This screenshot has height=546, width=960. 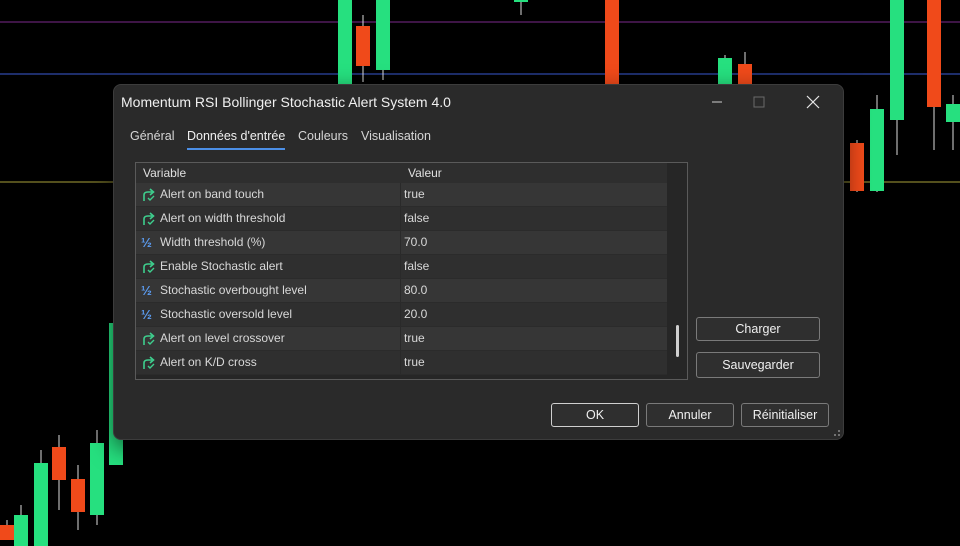 I want to click on ok-button: OK, so click(x=595, y=415).